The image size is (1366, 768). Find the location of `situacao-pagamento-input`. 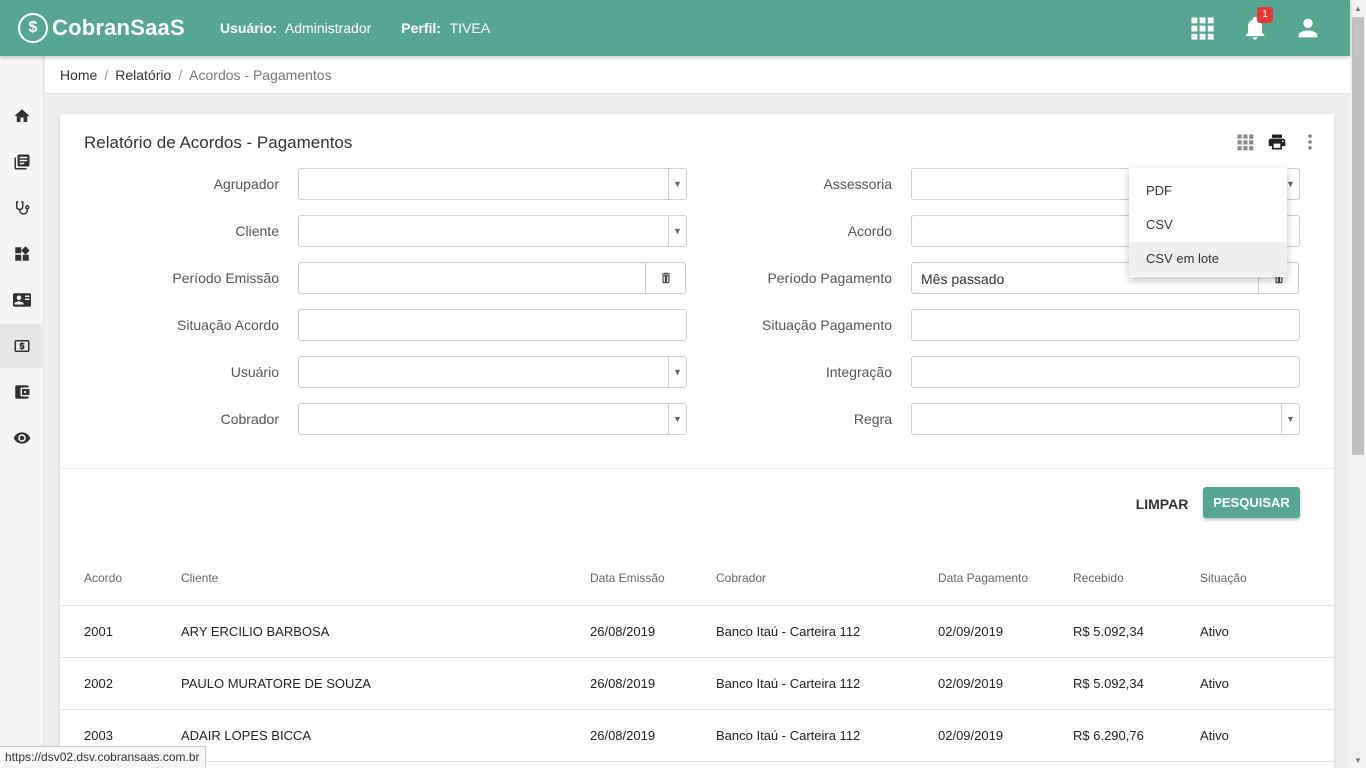

situacao-pagamento-input is located at coordinates (1105, 325).